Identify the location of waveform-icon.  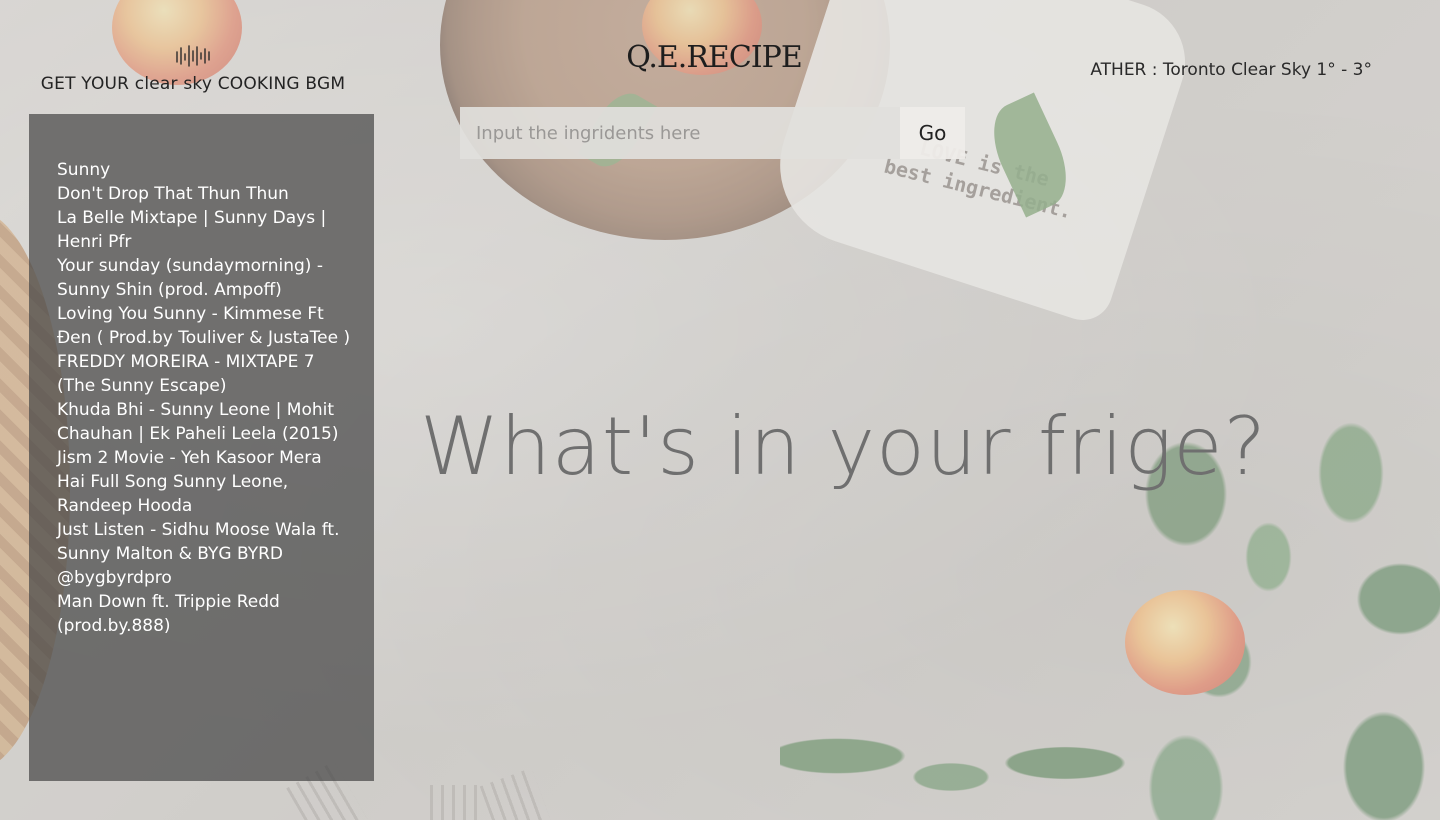
(193, 56).